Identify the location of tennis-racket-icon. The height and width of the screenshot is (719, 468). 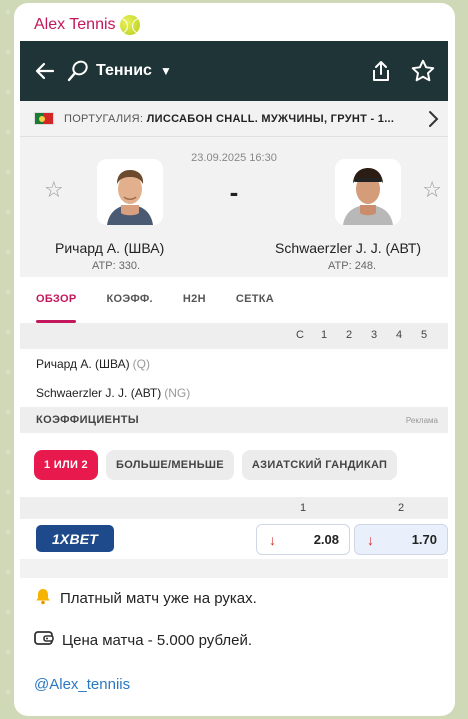
(78, 71).